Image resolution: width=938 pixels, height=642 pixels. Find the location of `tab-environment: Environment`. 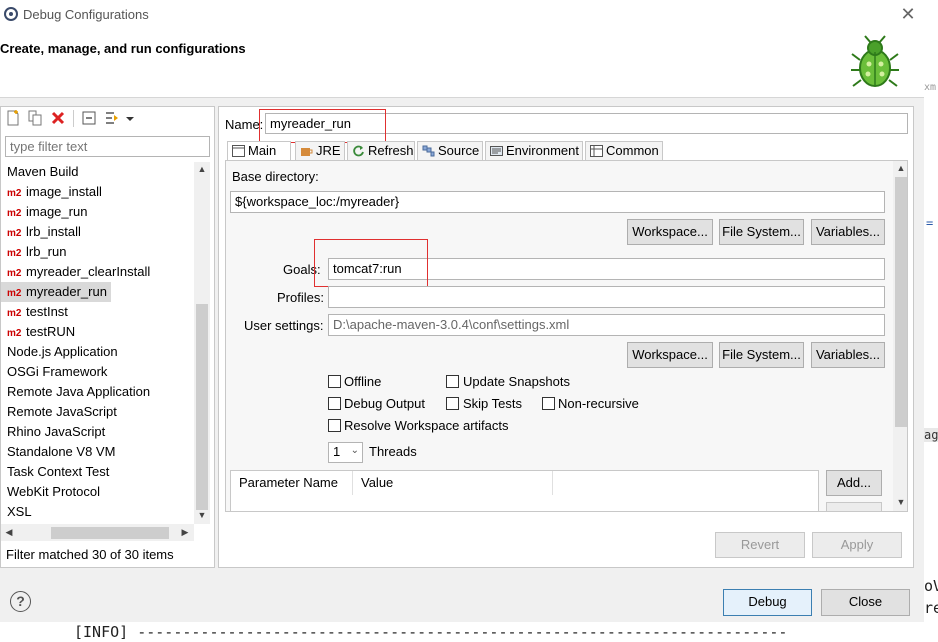

tab-environment: Environment is located at coordinates (534, 151).